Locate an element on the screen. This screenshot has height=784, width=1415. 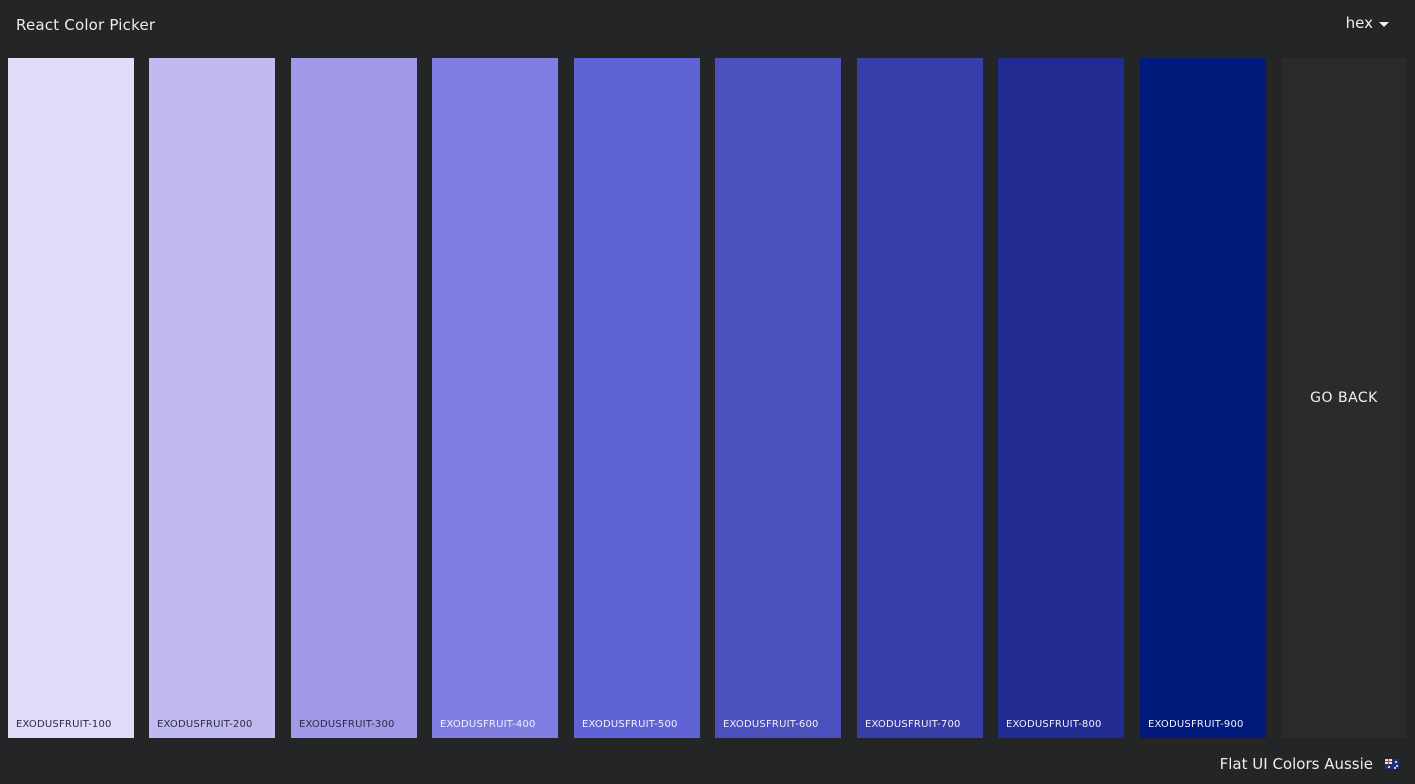
color-swatch-600: EXODUSFRUIT-600 is located at coordinates (778, 398).